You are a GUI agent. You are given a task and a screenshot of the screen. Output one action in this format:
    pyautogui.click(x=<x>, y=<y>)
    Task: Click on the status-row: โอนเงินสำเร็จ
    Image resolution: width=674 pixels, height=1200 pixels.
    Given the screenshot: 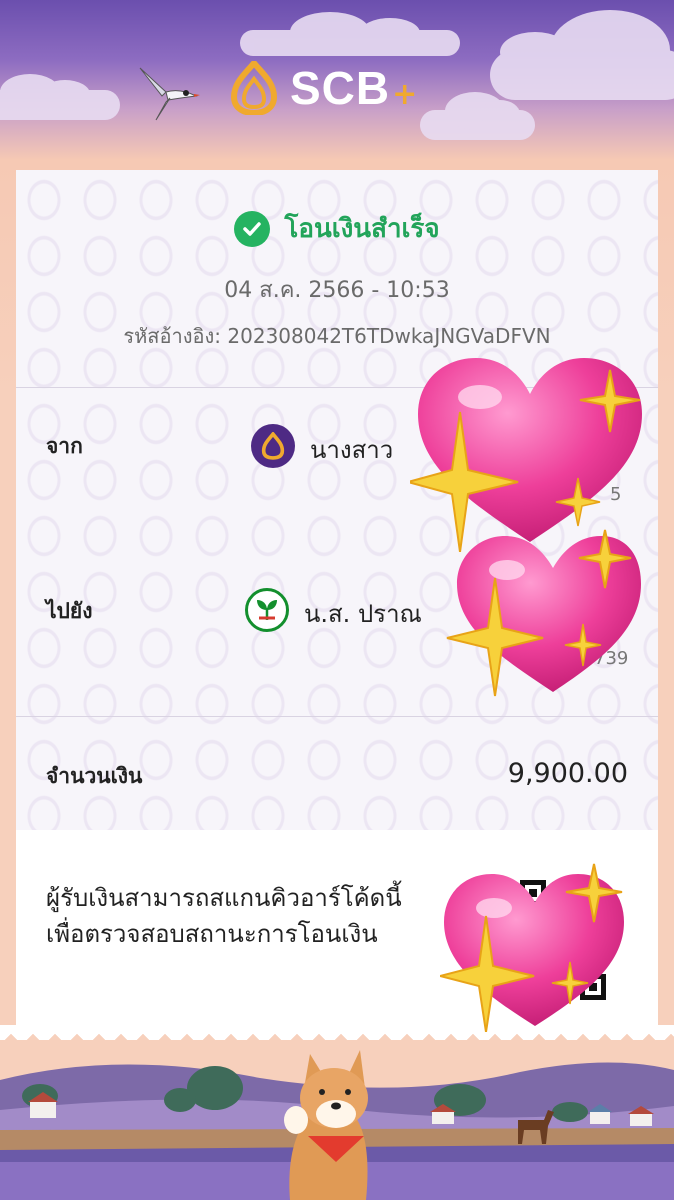 What is the action you would take?
    pyautogui.click(x=337, y=228)
    